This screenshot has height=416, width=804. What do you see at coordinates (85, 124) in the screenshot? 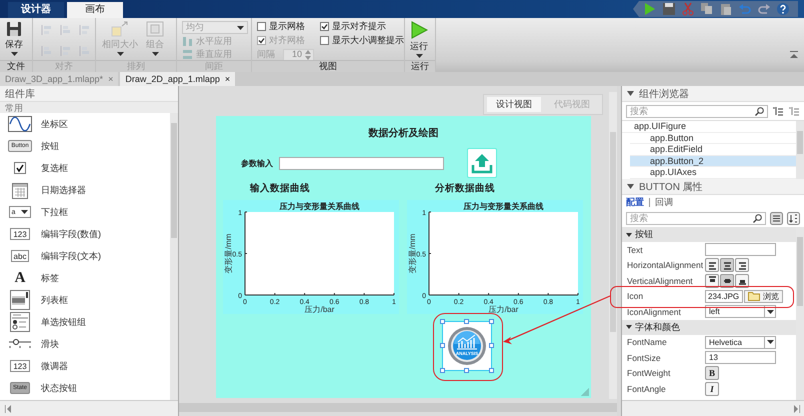
I see `component-list-item: 坐标区` at bounding box center [85, 124].